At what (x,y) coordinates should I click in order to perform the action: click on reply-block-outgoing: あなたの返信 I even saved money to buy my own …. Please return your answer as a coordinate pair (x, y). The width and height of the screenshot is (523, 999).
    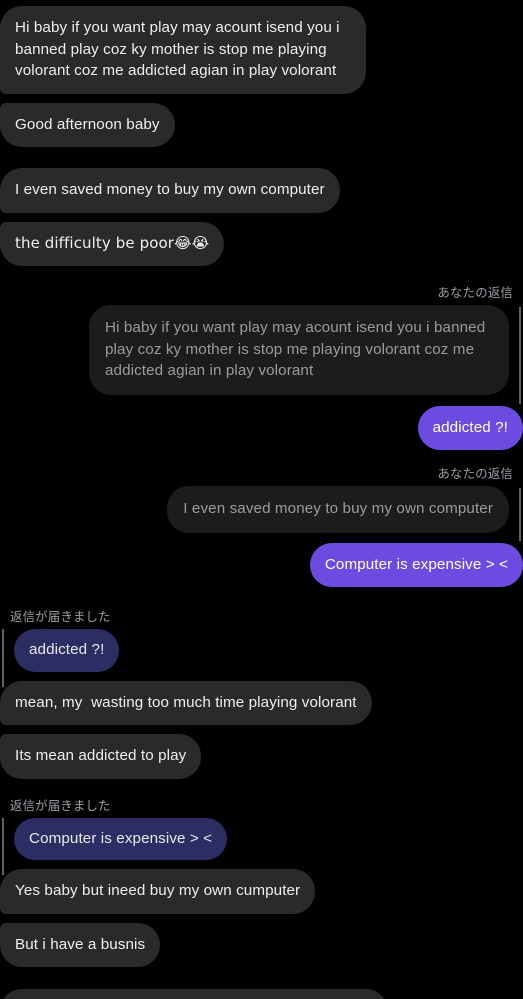
    Looking at the image, I should click on (261, 526).